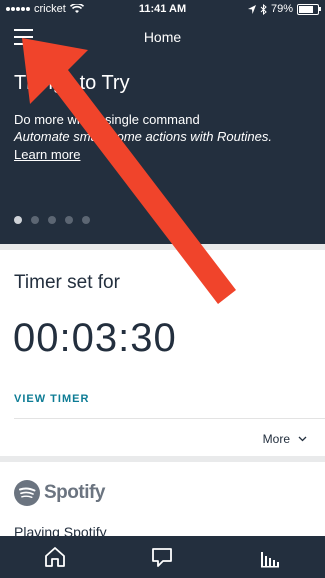 The image size is (325, 578). I want to click on spotify-logo: Spotify, so click(59, 493).